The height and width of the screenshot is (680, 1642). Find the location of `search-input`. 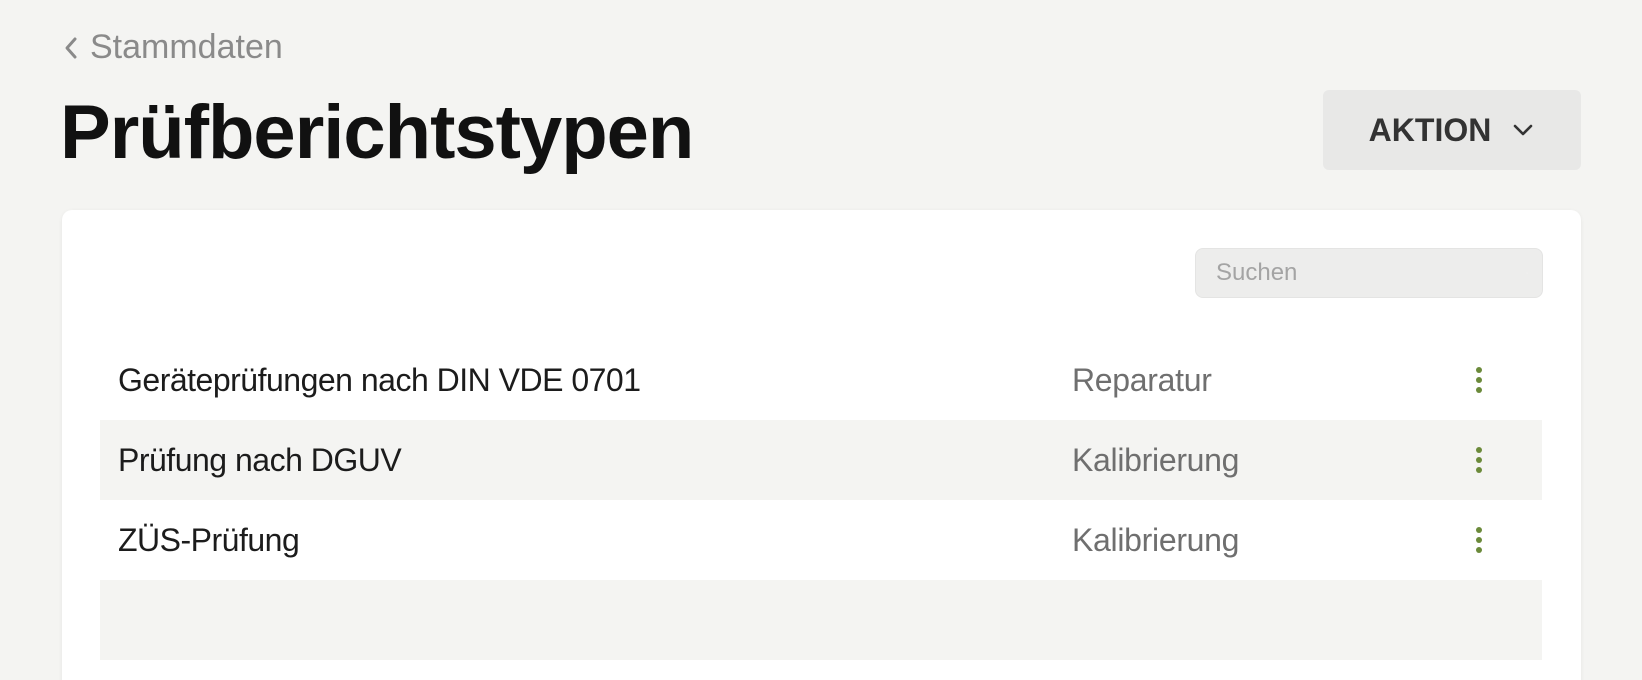

search-input is located at coordinates (1361, 273).